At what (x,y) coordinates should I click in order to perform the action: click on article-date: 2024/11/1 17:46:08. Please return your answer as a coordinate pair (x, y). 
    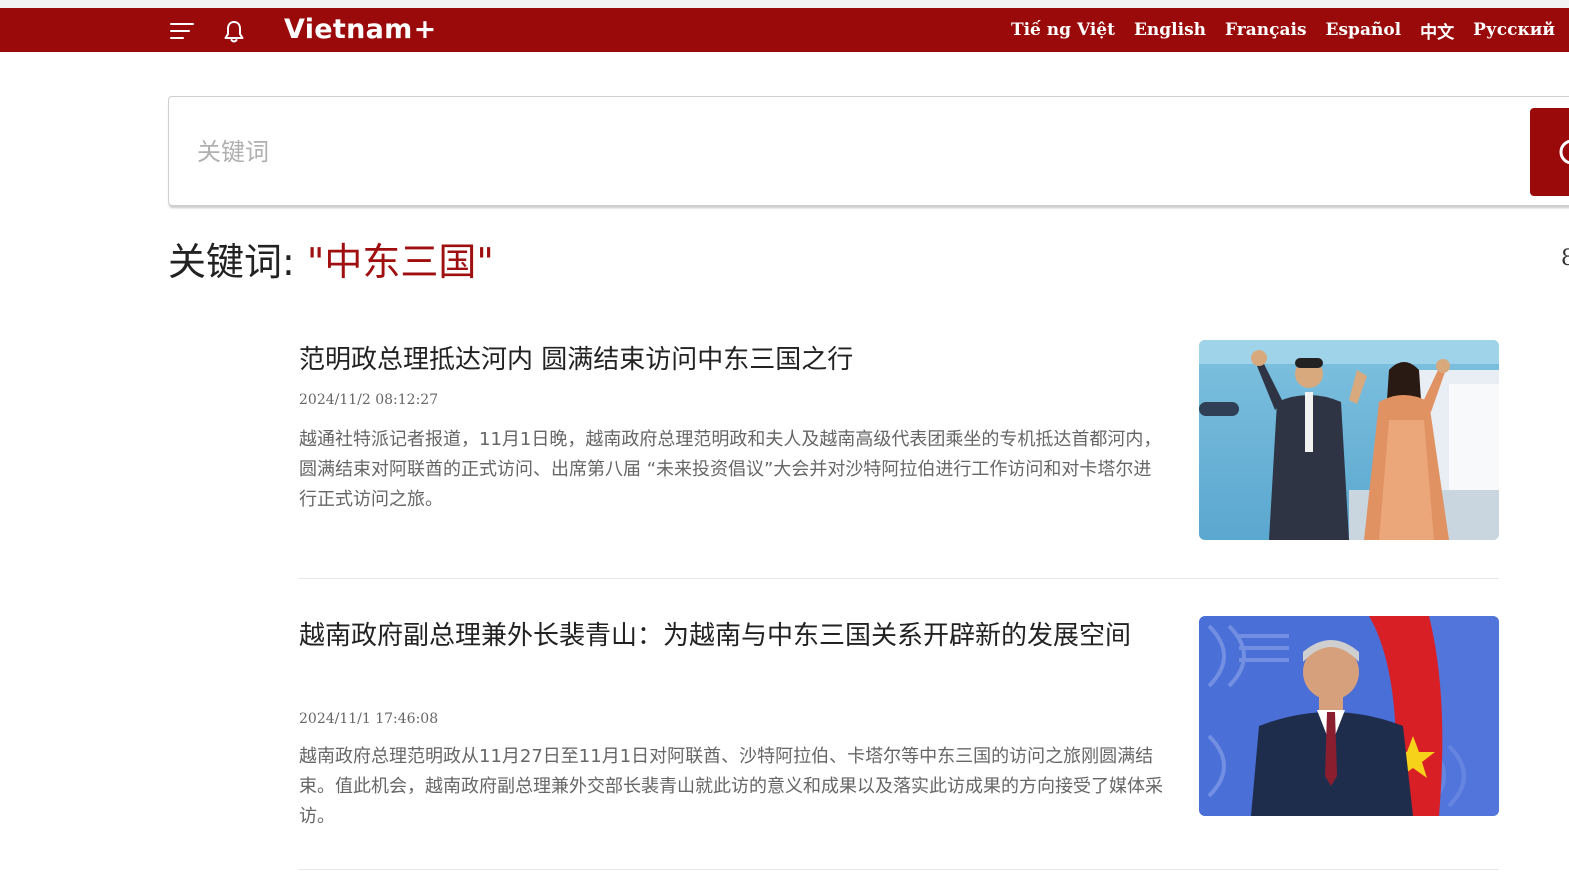
    Looking at the image, I should click on (369, 719).